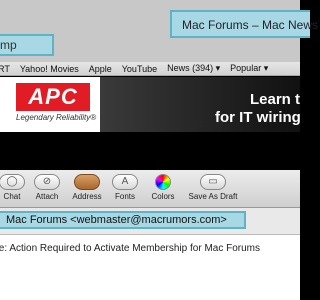 This screenshot has height=300, width=320. I want to click on address-button: Address, so click(87, 190).